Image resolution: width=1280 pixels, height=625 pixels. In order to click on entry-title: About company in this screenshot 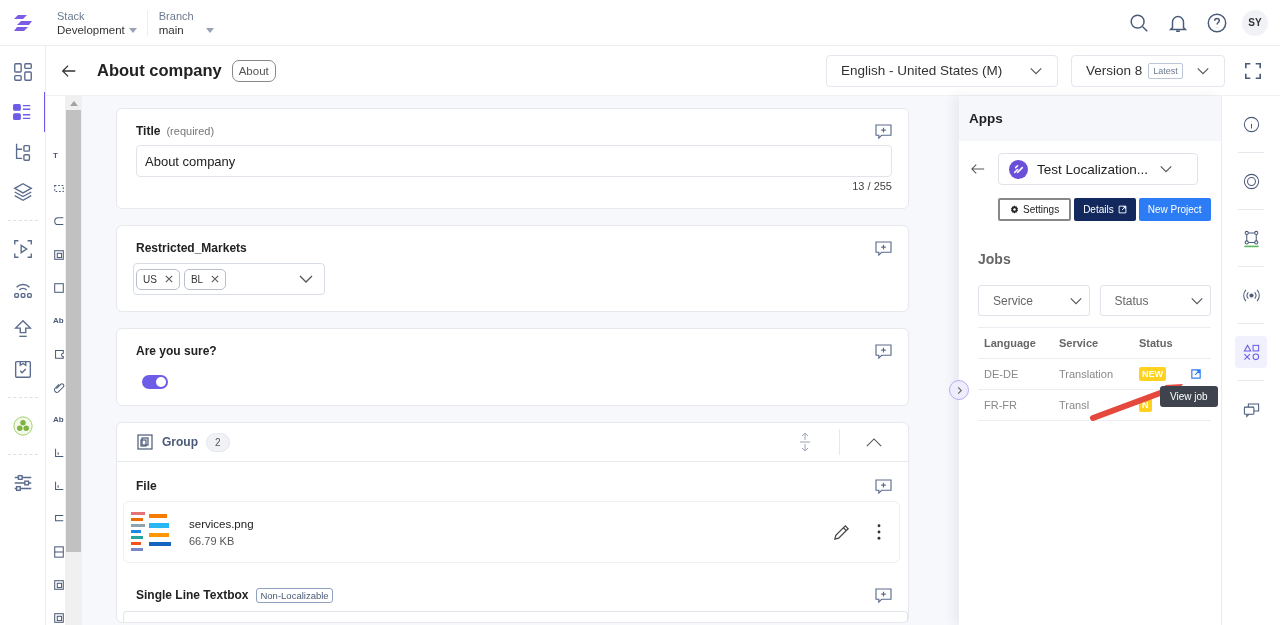, I will do `click(159, 70)`.